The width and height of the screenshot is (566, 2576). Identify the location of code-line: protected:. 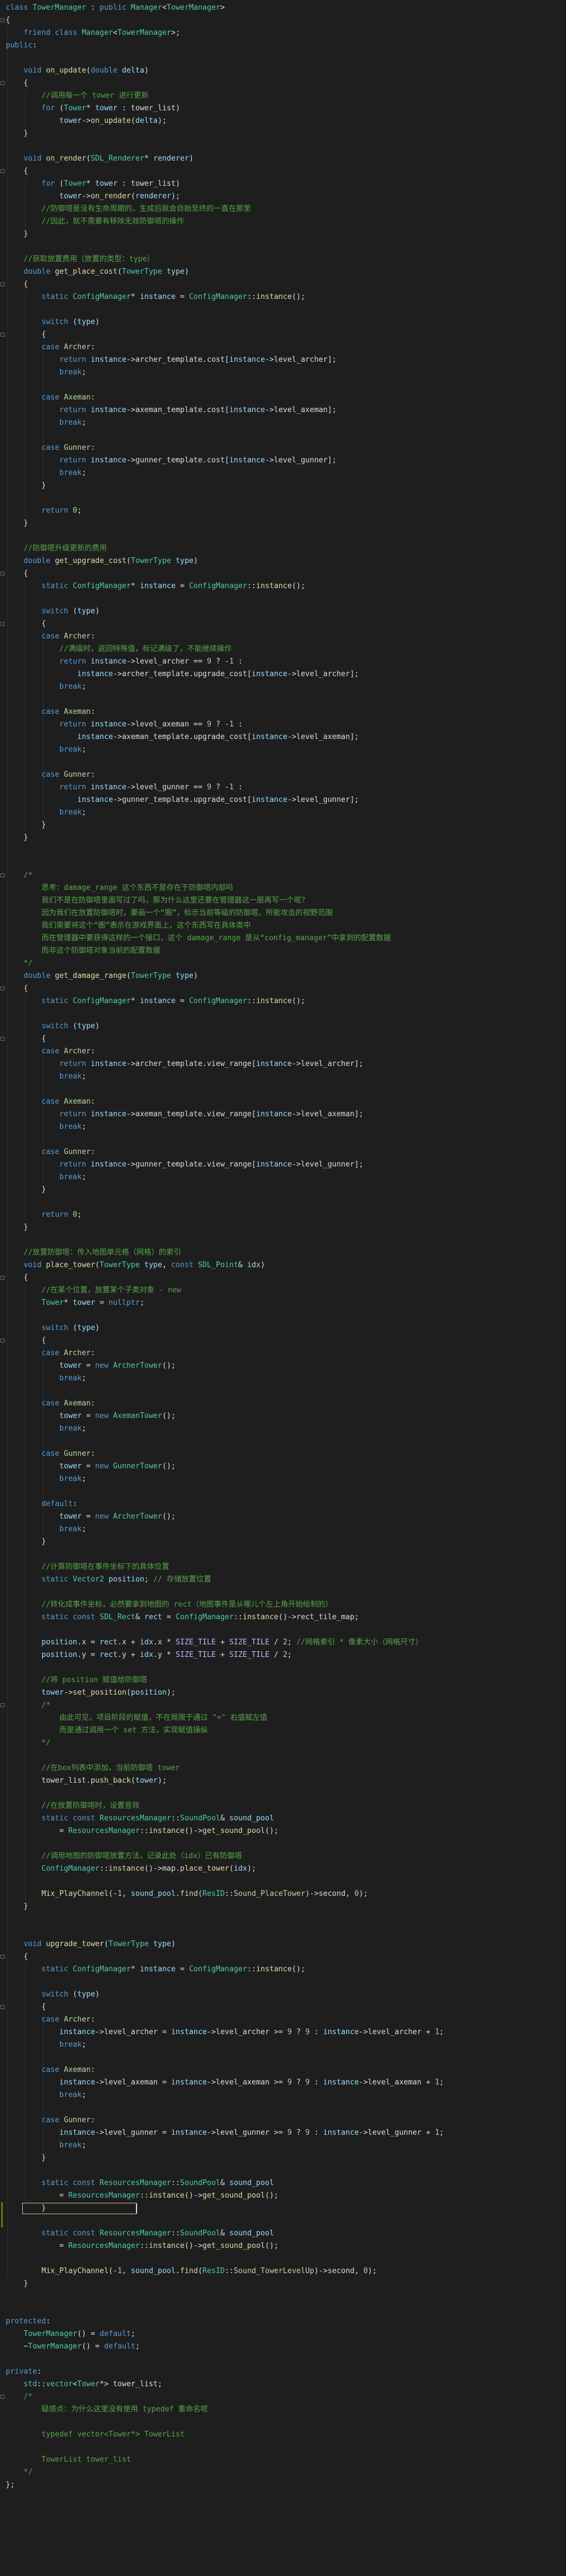
(28, 2321).